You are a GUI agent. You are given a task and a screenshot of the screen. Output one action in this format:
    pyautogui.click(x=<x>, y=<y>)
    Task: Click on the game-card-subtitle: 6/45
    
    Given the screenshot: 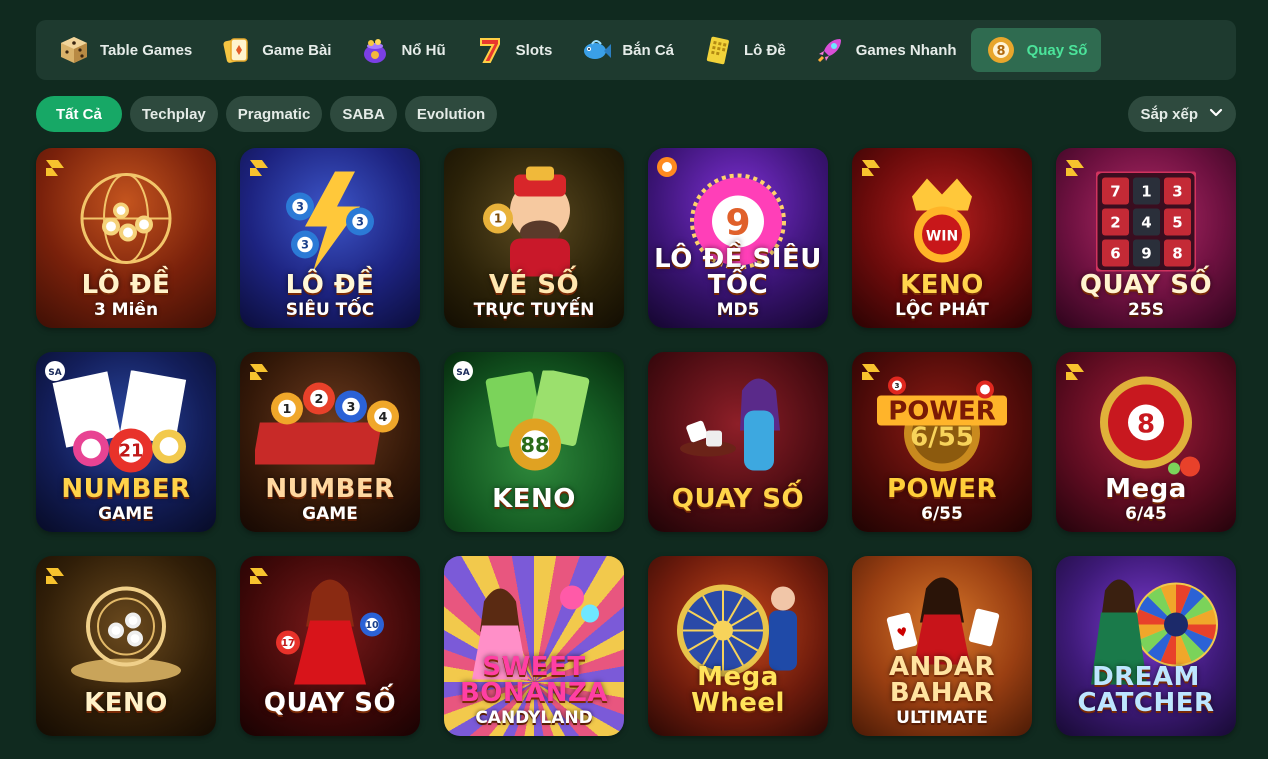 What is the action you would take?
    pyautogui.click(x=1146, y=514)
    